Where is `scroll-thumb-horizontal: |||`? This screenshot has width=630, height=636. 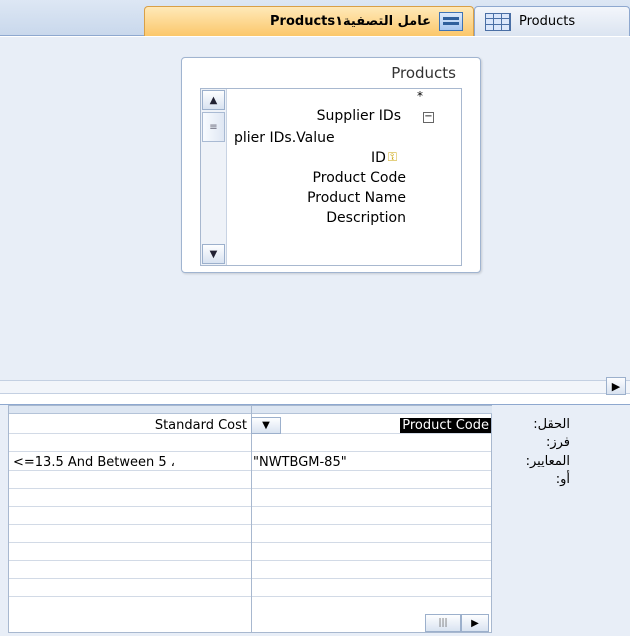 scroll-thumb-horizontal: ||| is located at coordinates (443, 623).